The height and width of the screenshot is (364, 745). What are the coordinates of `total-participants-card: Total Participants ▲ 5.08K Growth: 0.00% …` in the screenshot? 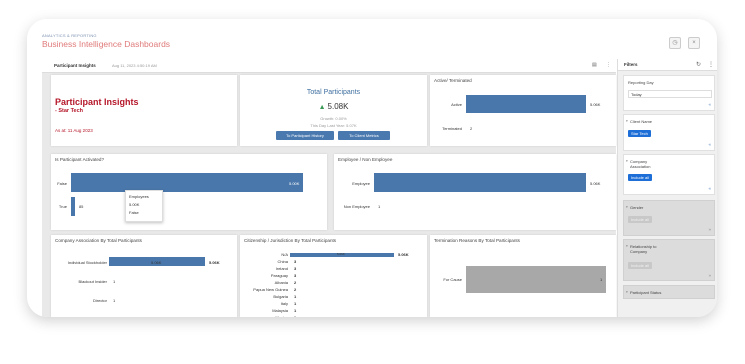 It's located at (333, 110).